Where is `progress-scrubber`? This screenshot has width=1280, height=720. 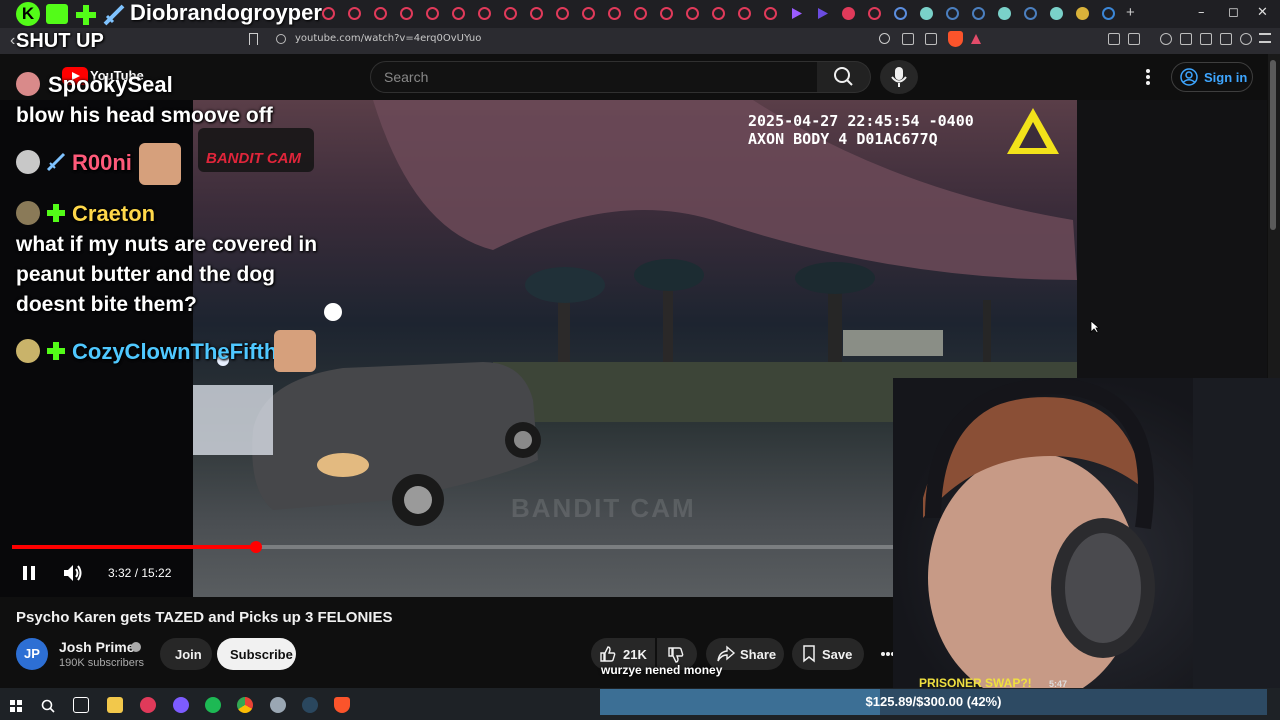 progress-scrubber is located at coordinates (256, 547).